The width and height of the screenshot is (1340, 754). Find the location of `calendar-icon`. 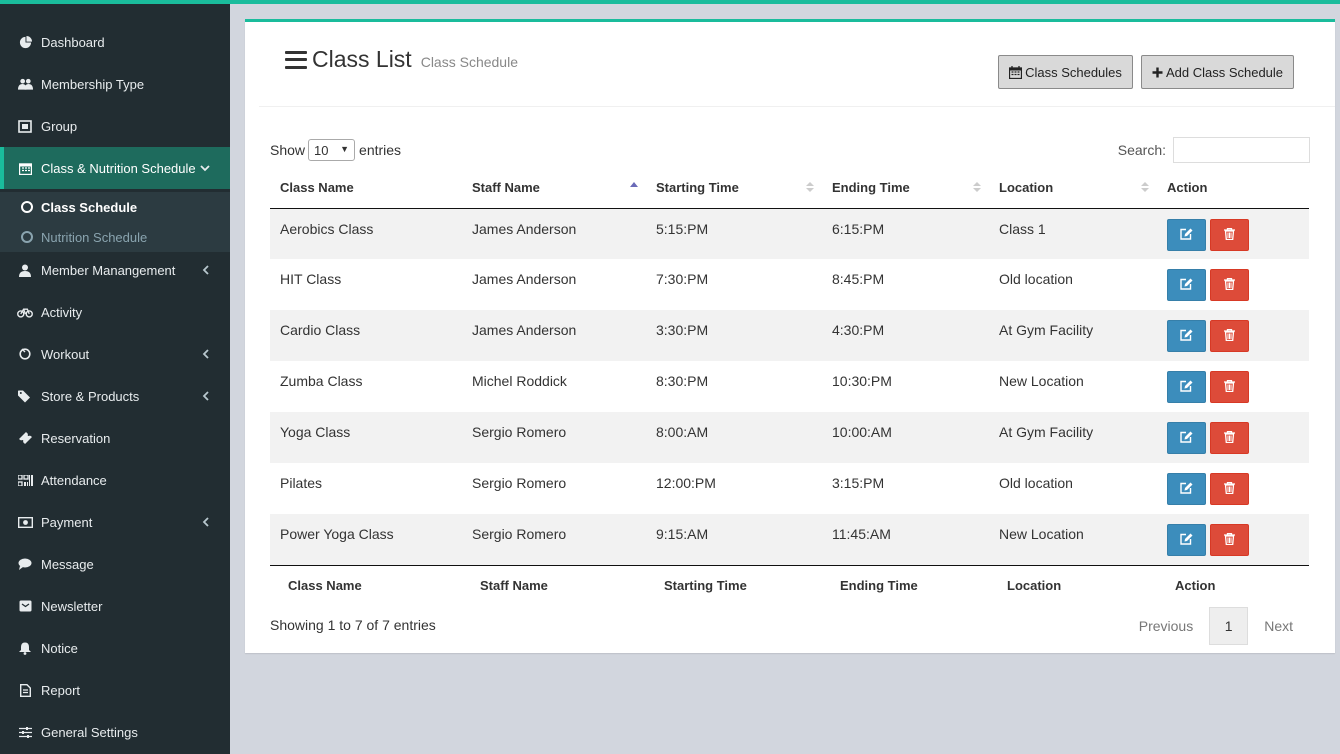

calendar-icon is located at coordinates (1016, 72).